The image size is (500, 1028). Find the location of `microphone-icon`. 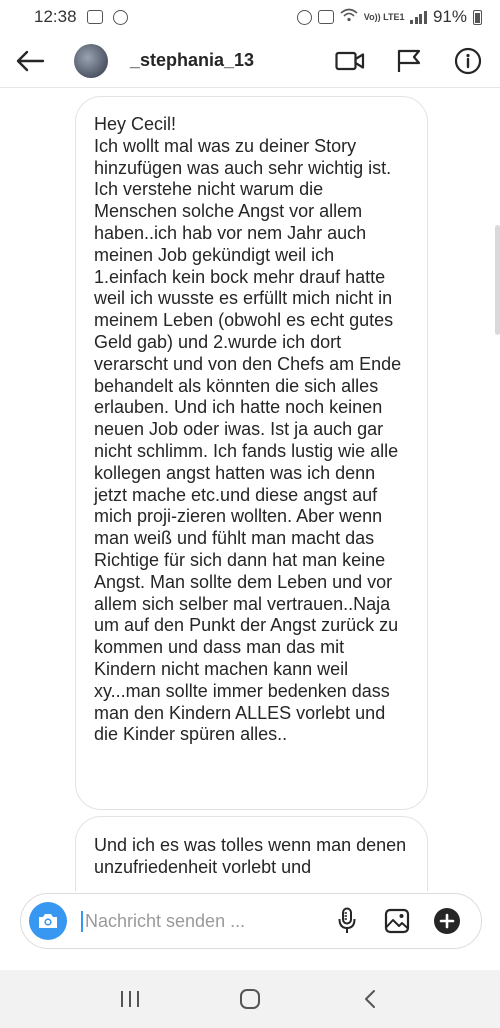

microphone-icon is located at coordinates (347, 920).